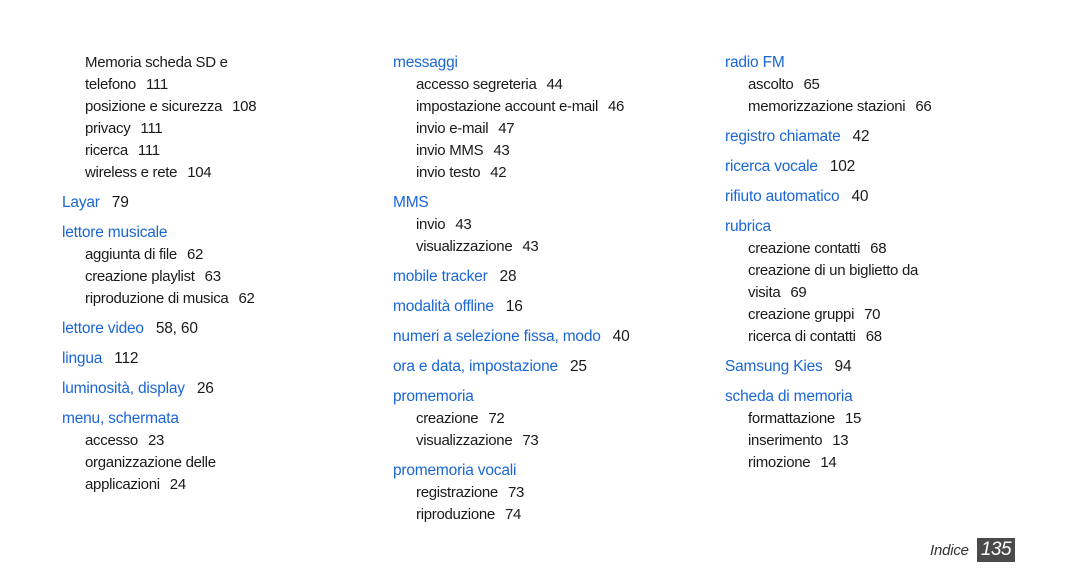 This screenshot has height=586, width=1080. What do you see at coordinates (212, 359) in the screenshot?
I see `index-entry: lingua 112` at bounding box center [212, 359].